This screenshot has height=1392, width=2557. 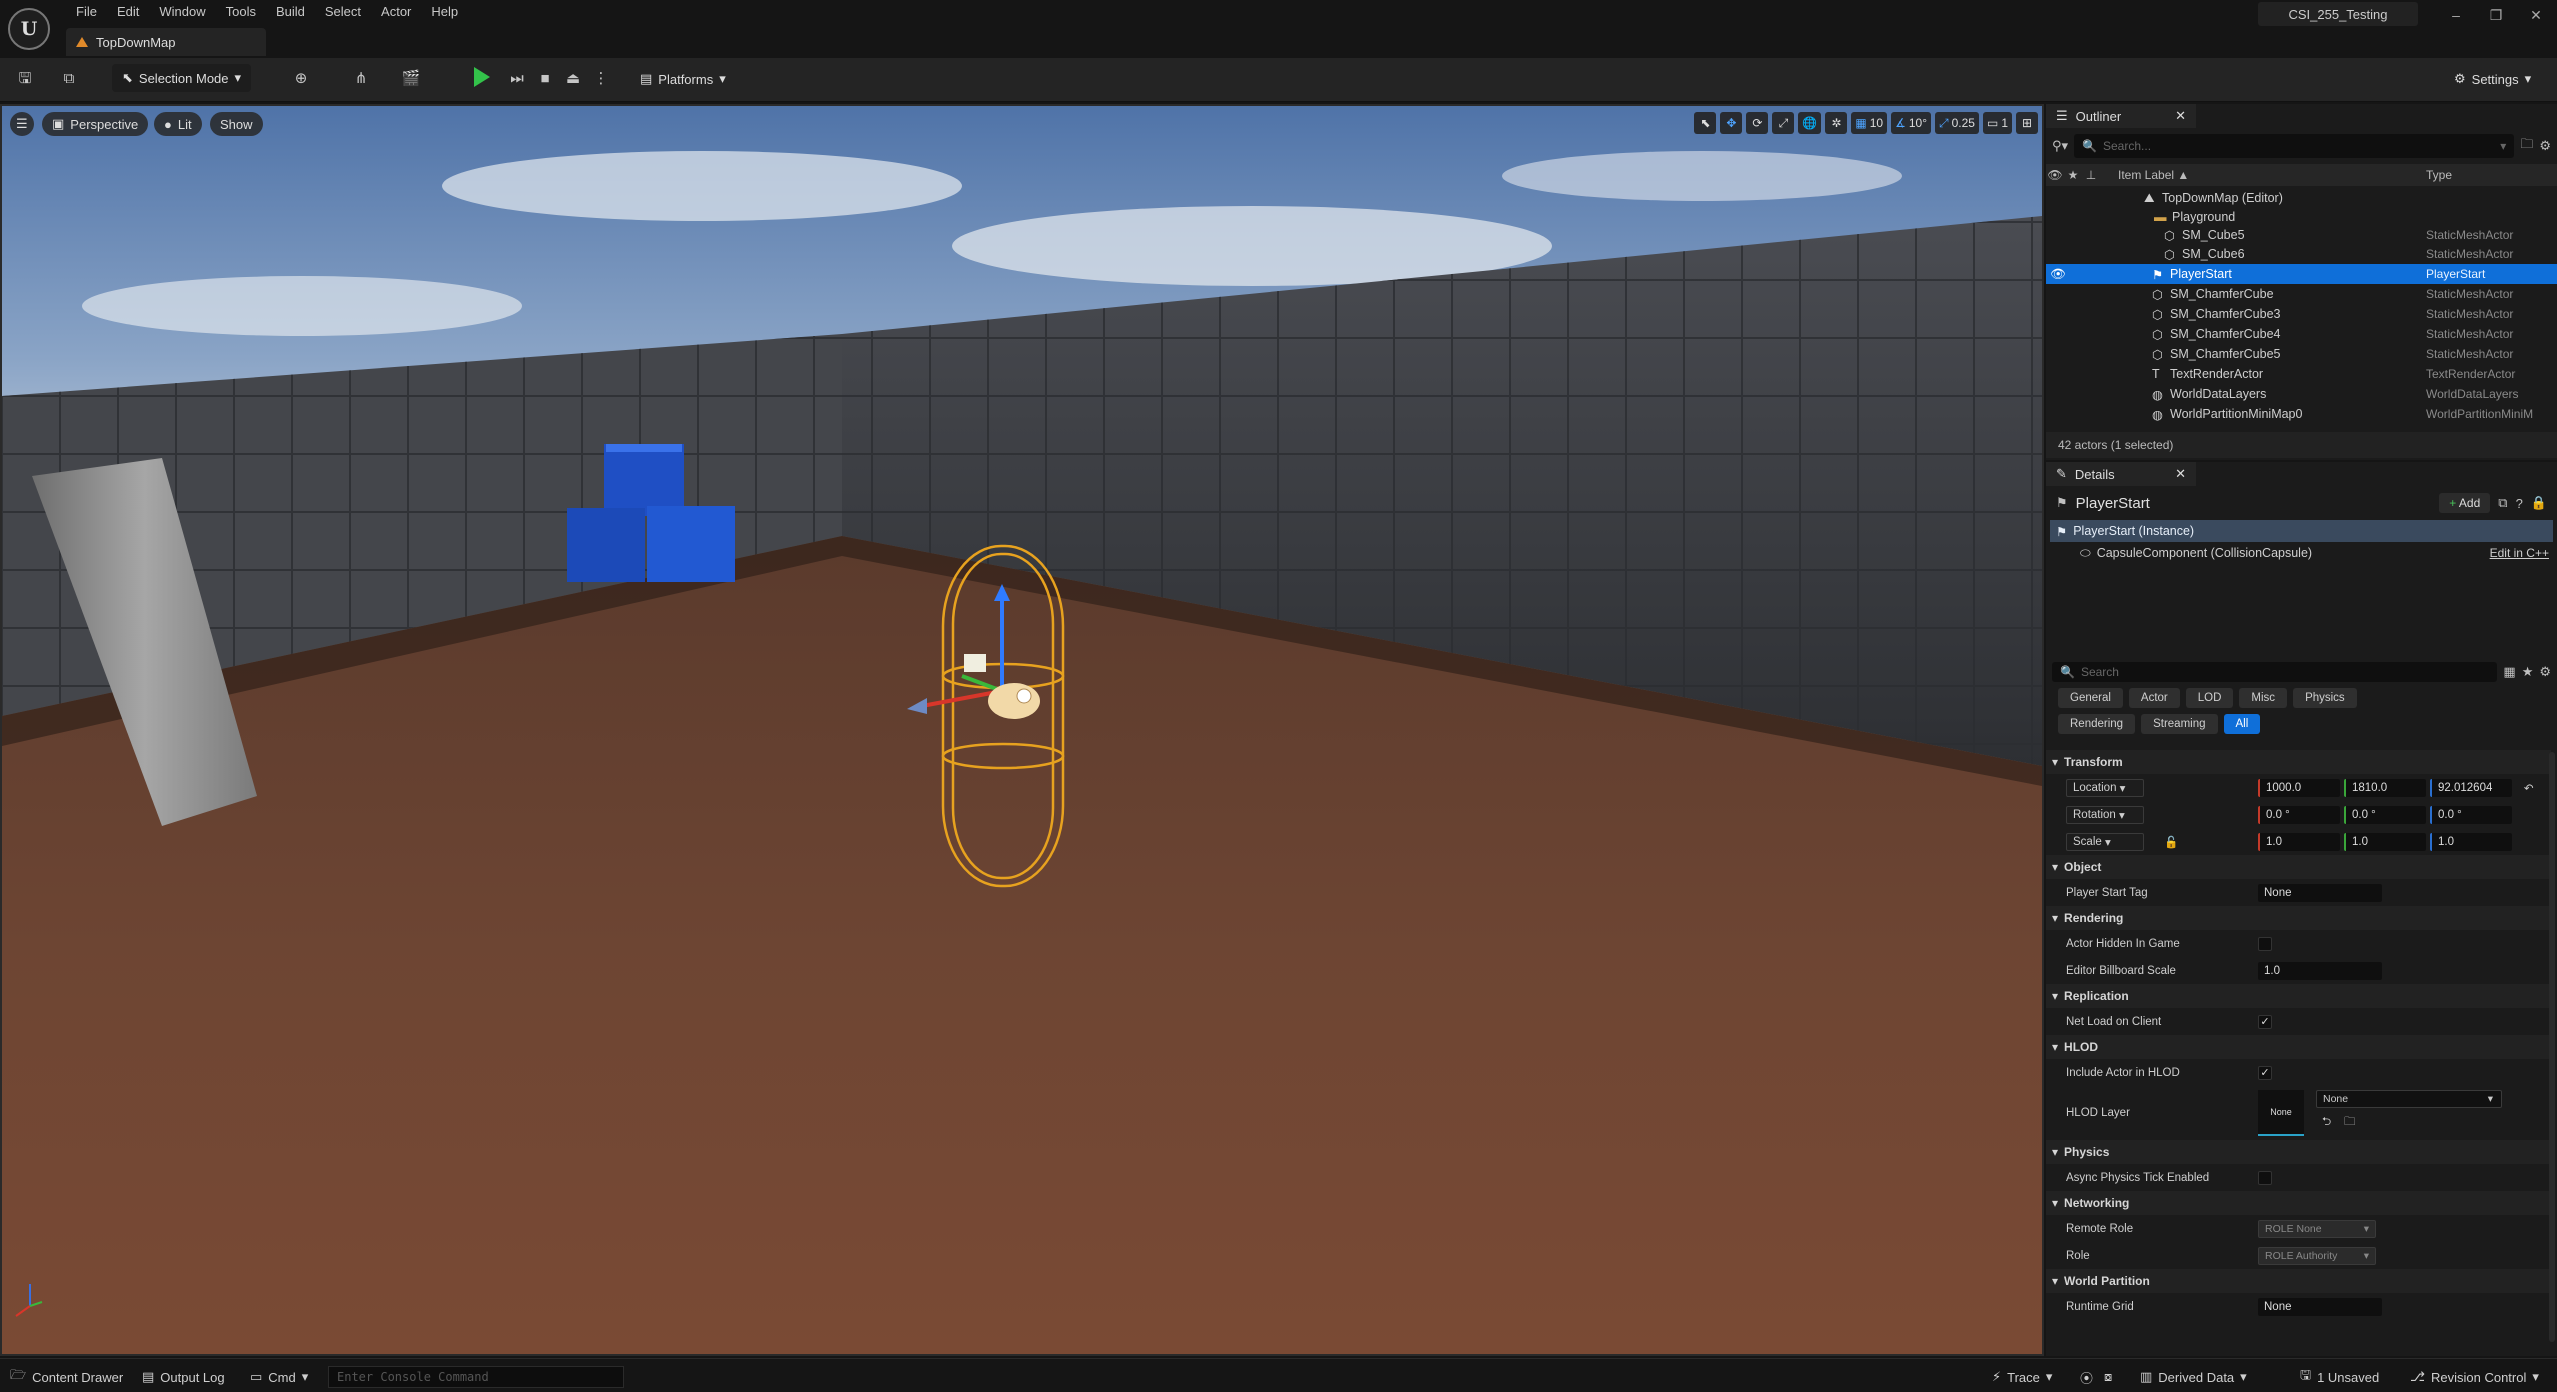 What do you see at coordinates (2301, 354) in the screenshot?
I see `list-item: ⬡ SM_ChamferCube5 StaticMeshActor` at bounding box center [2301, 354].